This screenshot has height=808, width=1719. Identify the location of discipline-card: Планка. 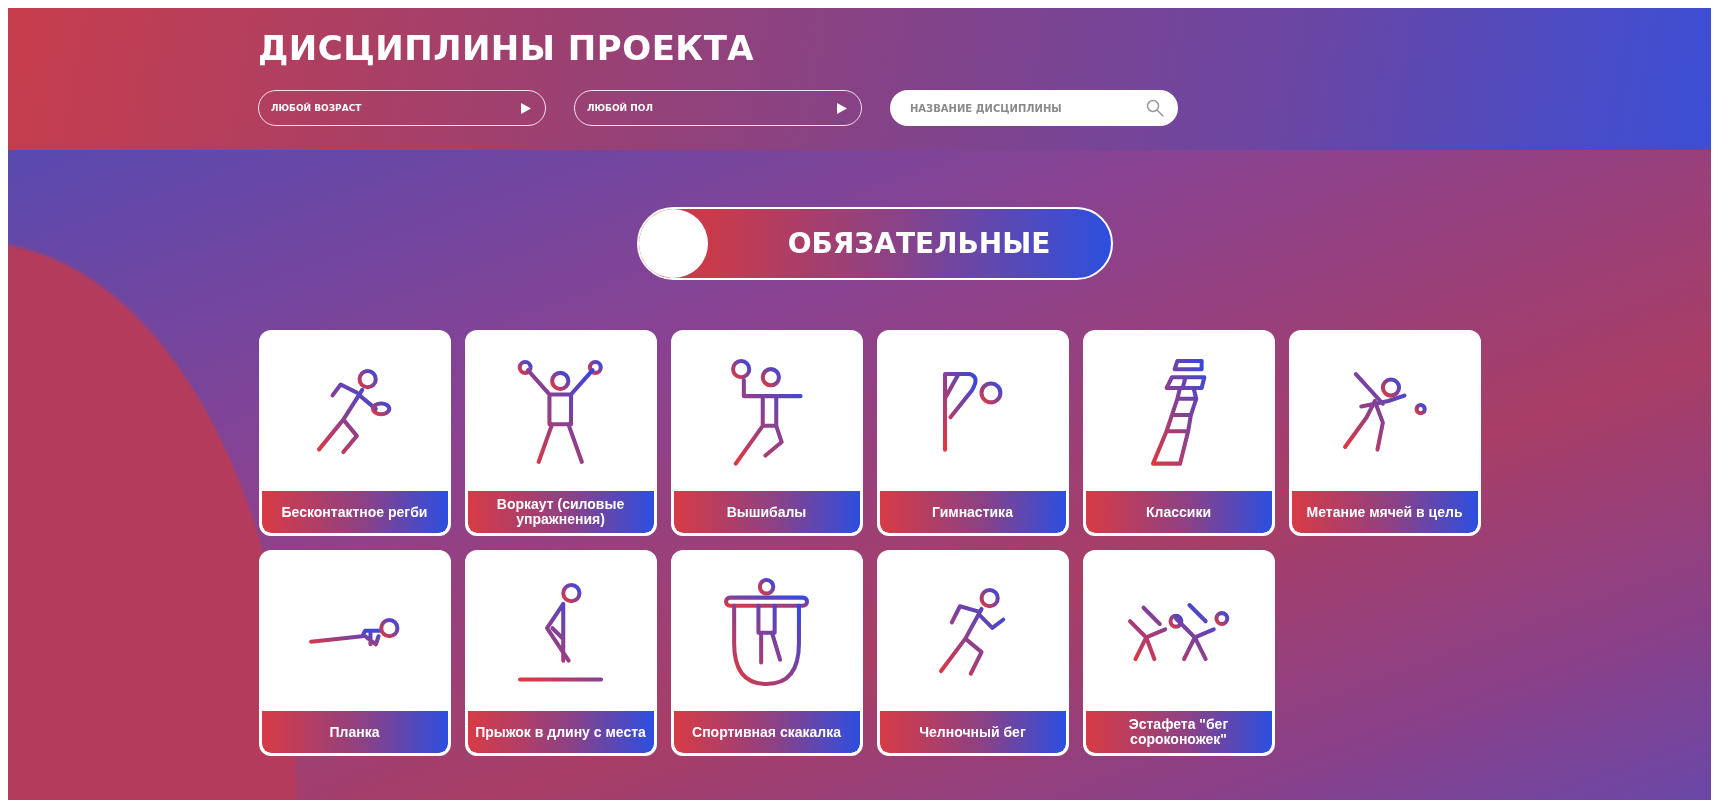
(354, 653).